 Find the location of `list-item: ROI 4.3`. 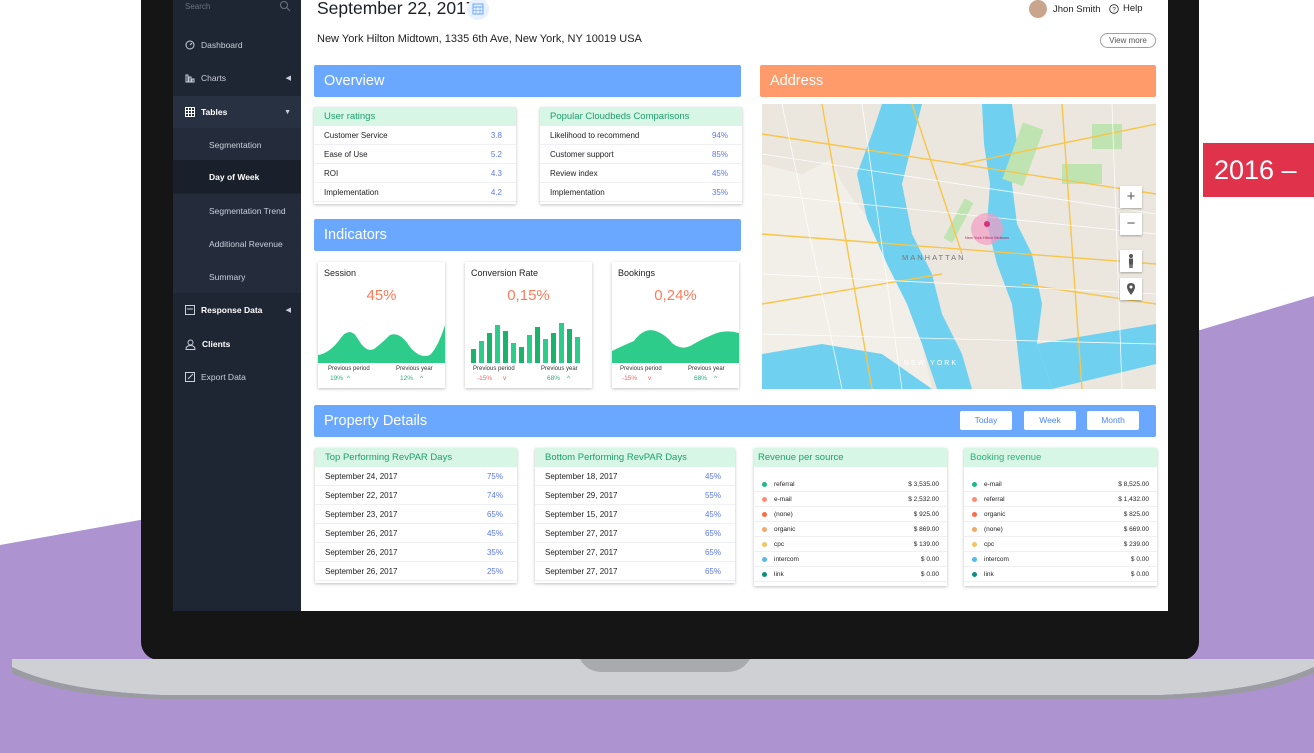

list-item: ROI 4.3 is located at coordinates (415, 173).